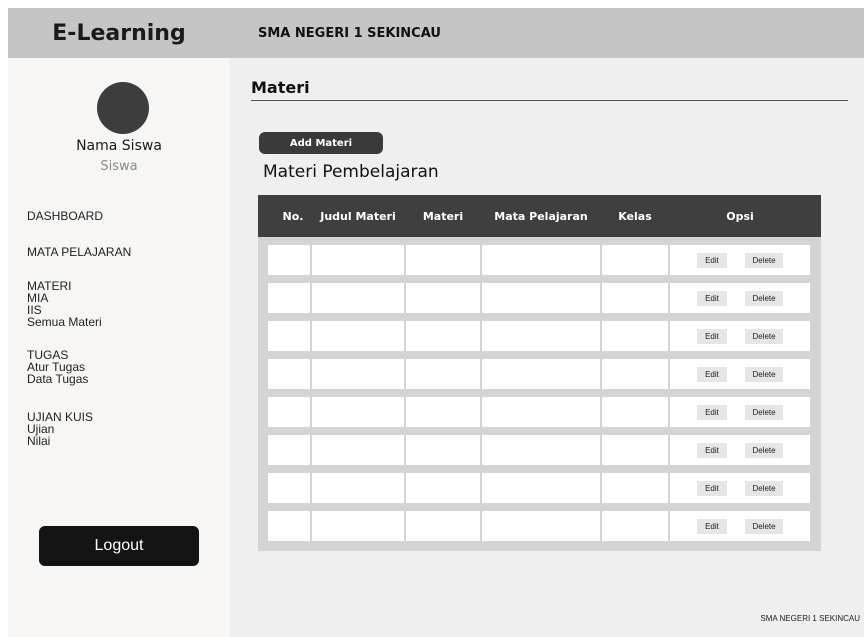 Image resolution: width=864 pixels, height=637 pixels. Describe the element at coordinates (351, 172) in the screenshot. I see `section-title: Materi Pembelajaran` at that location.